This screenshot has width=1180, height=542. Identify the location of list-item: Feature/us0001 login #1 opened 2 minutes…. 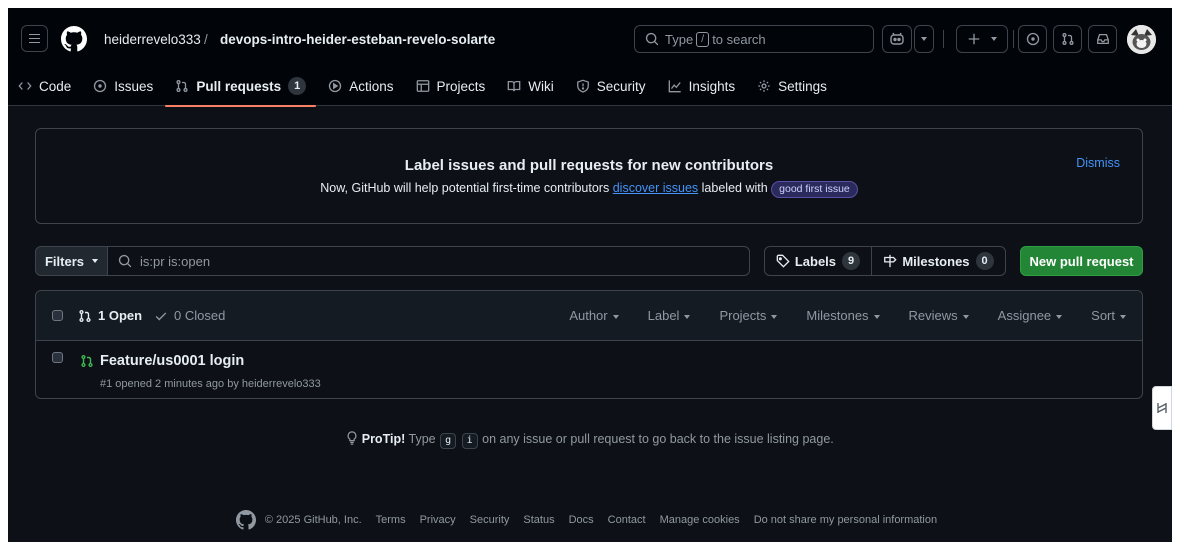
(589, 369).